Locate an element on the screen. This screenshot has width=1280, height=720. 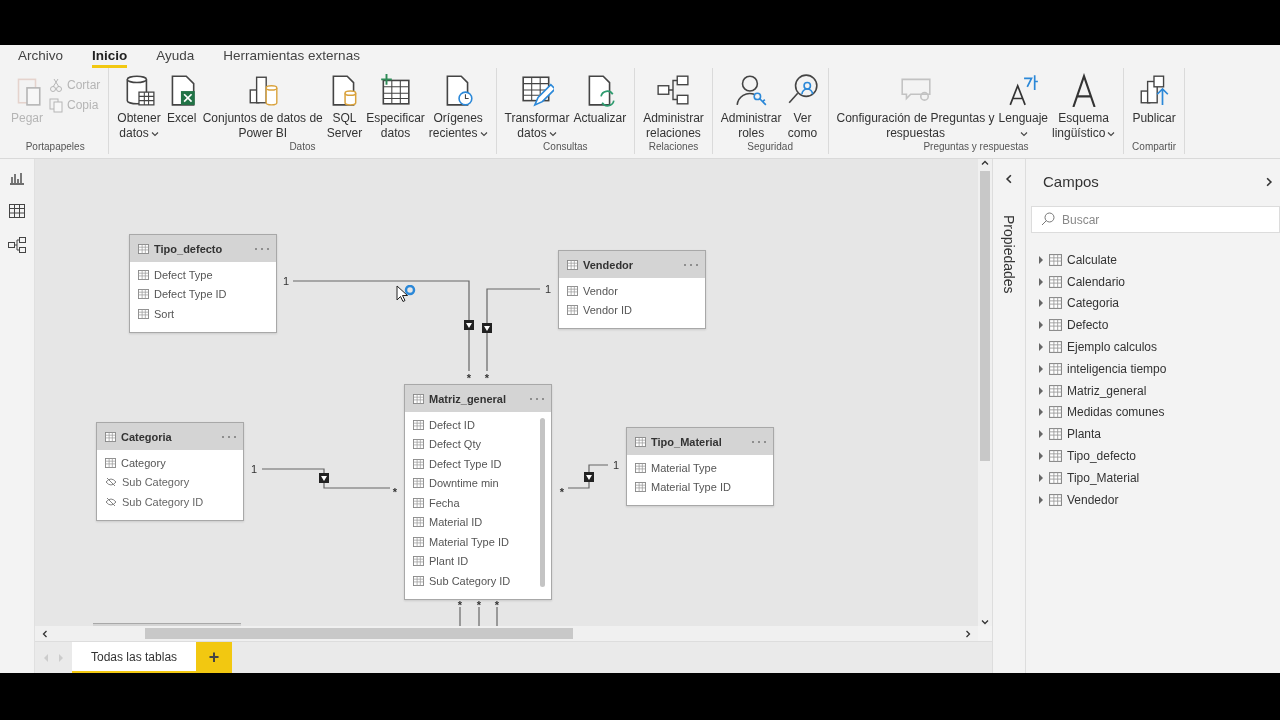
diagram-icon is located at coordinates (17, 245).